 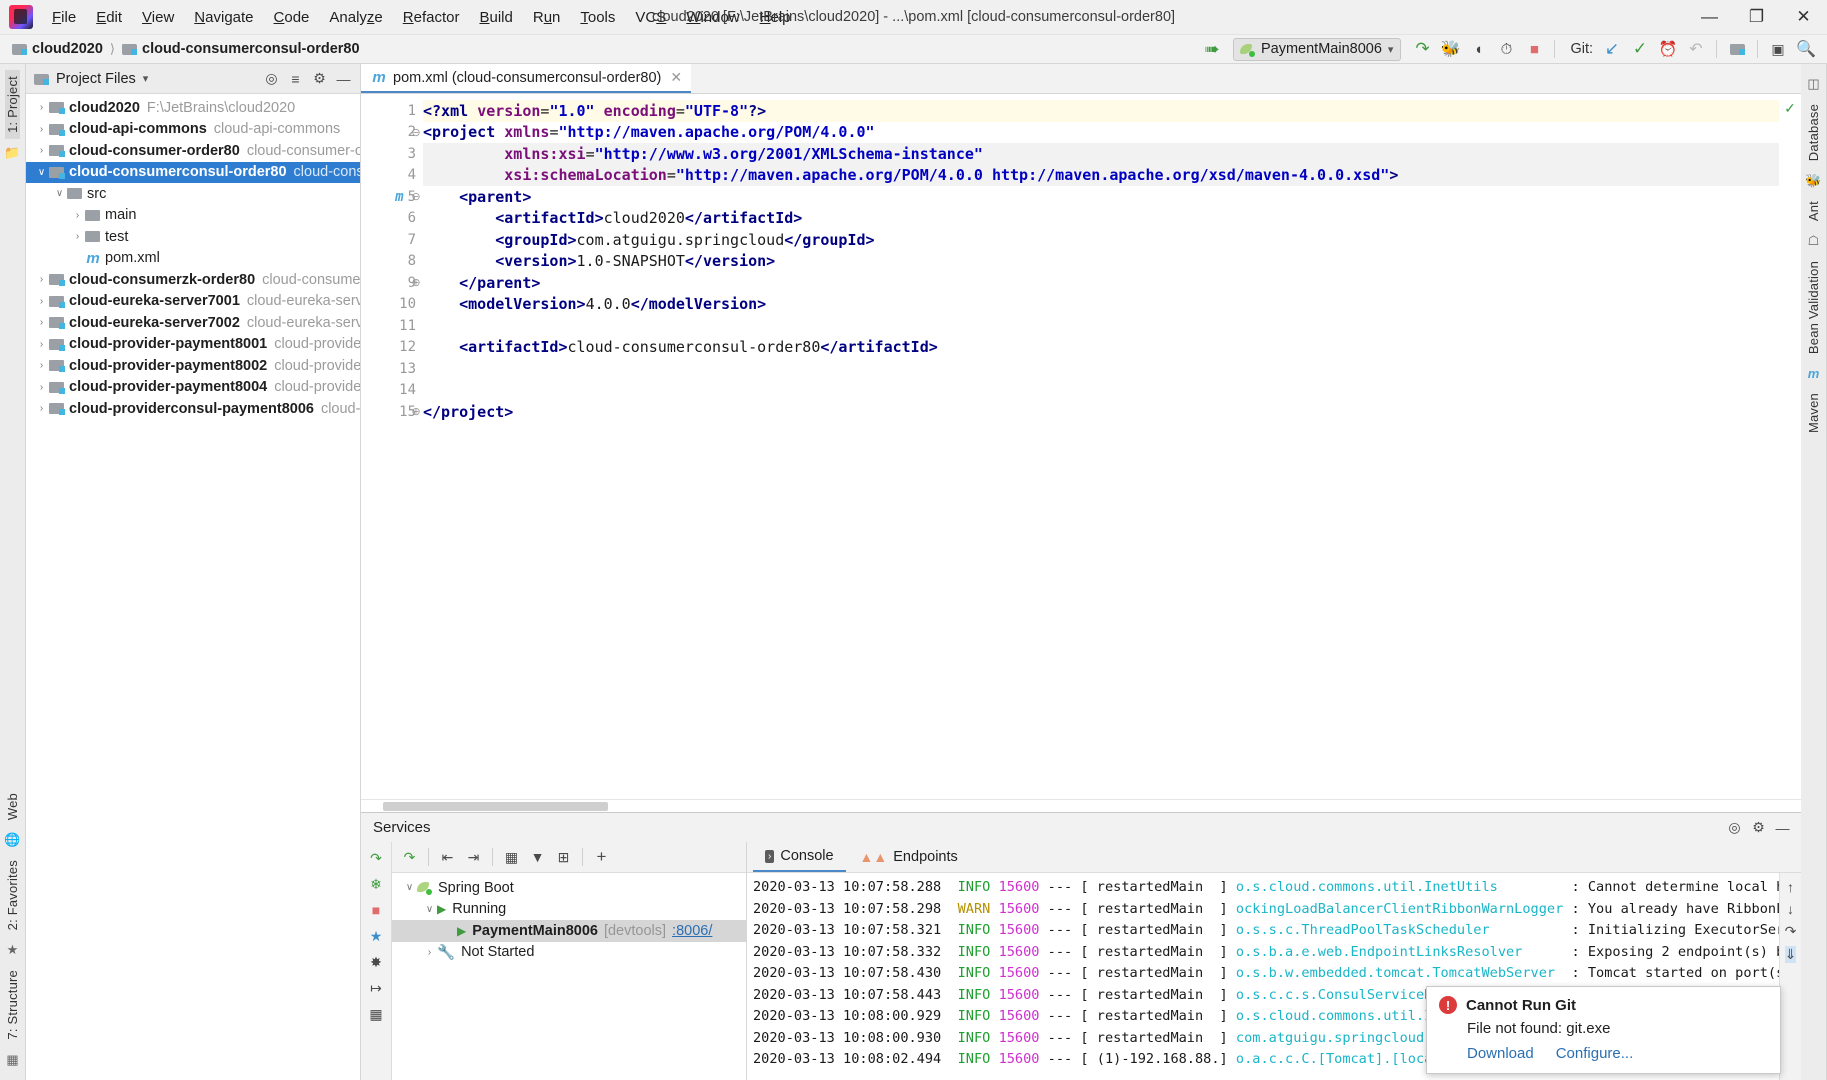 What do you see at coordinates (158, 17) in the screenshot?
I see `menu-view: View` at bounding box center [158, 17].